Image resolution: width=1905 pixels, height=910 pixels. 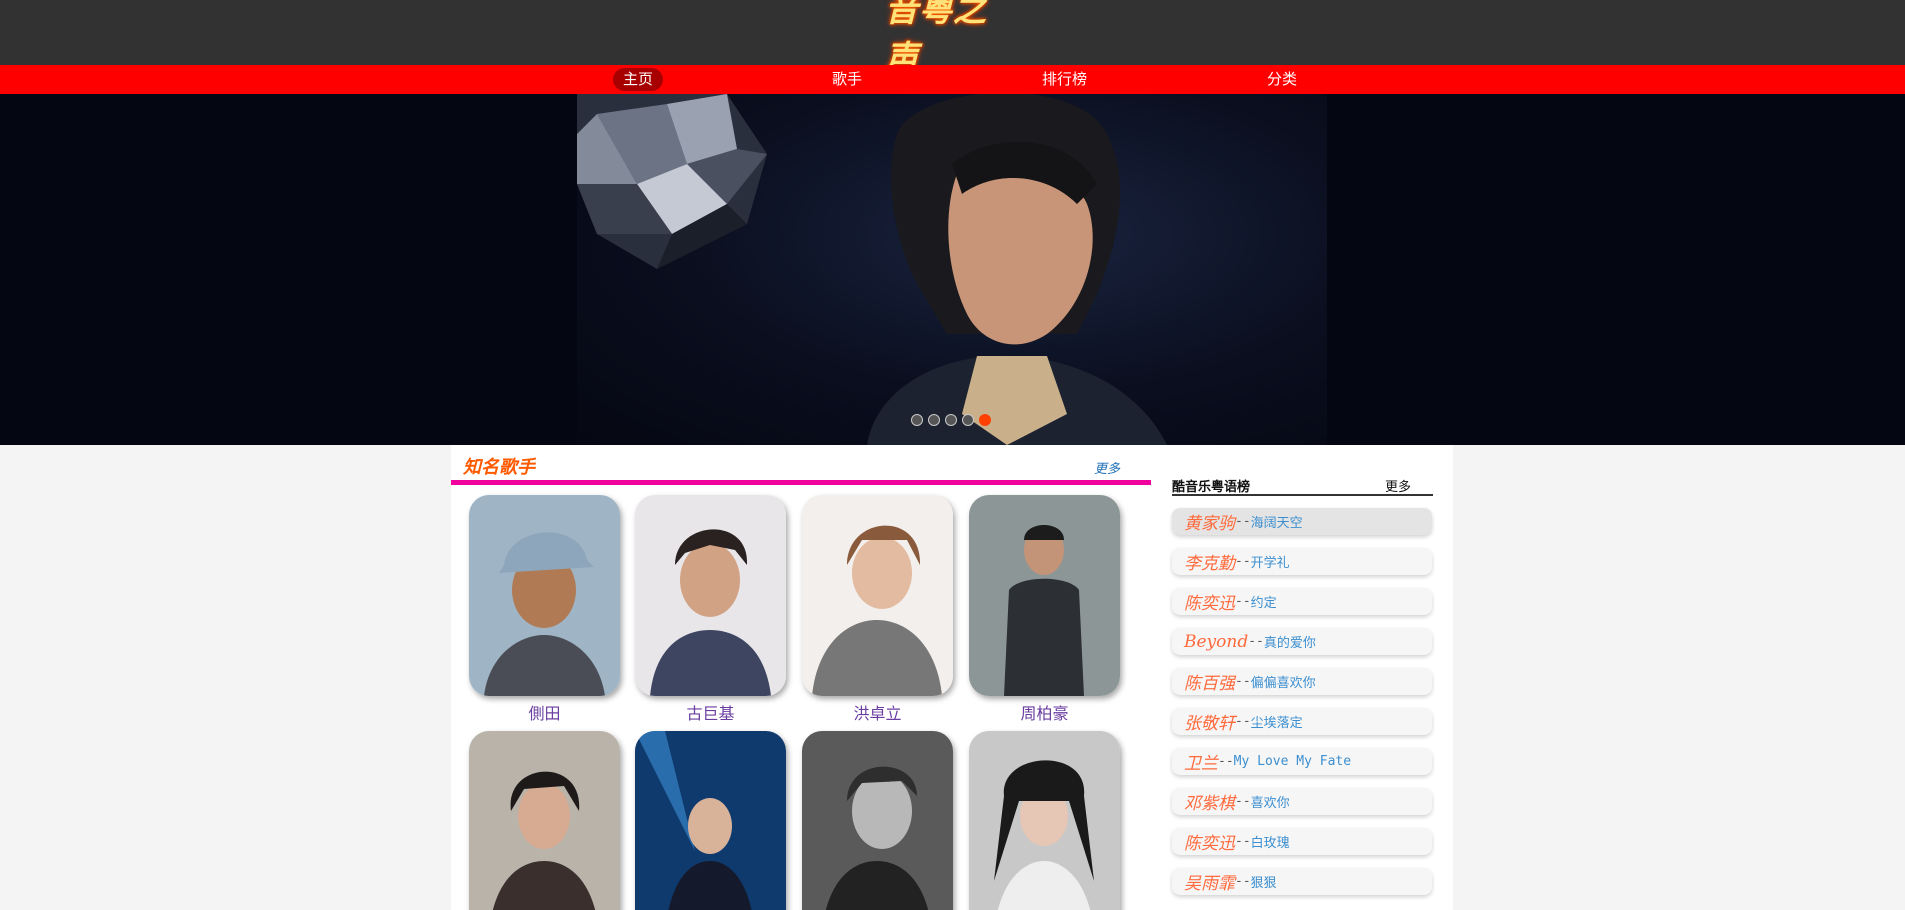 I want to click on nav-singers: 歌手, so click(x=847, y=79).